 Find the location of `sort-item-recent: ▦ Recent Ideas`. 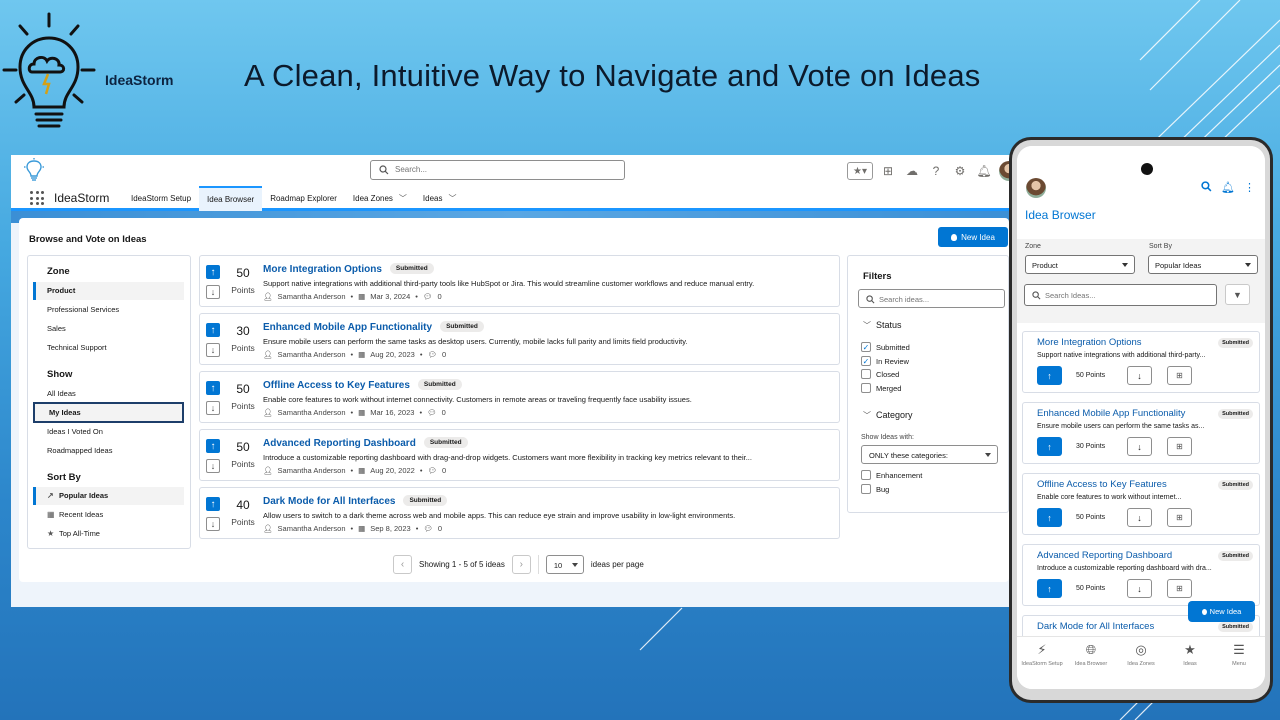

sort-item-recent: ▦ Recent Ideas is located at coordinates (108, 515).